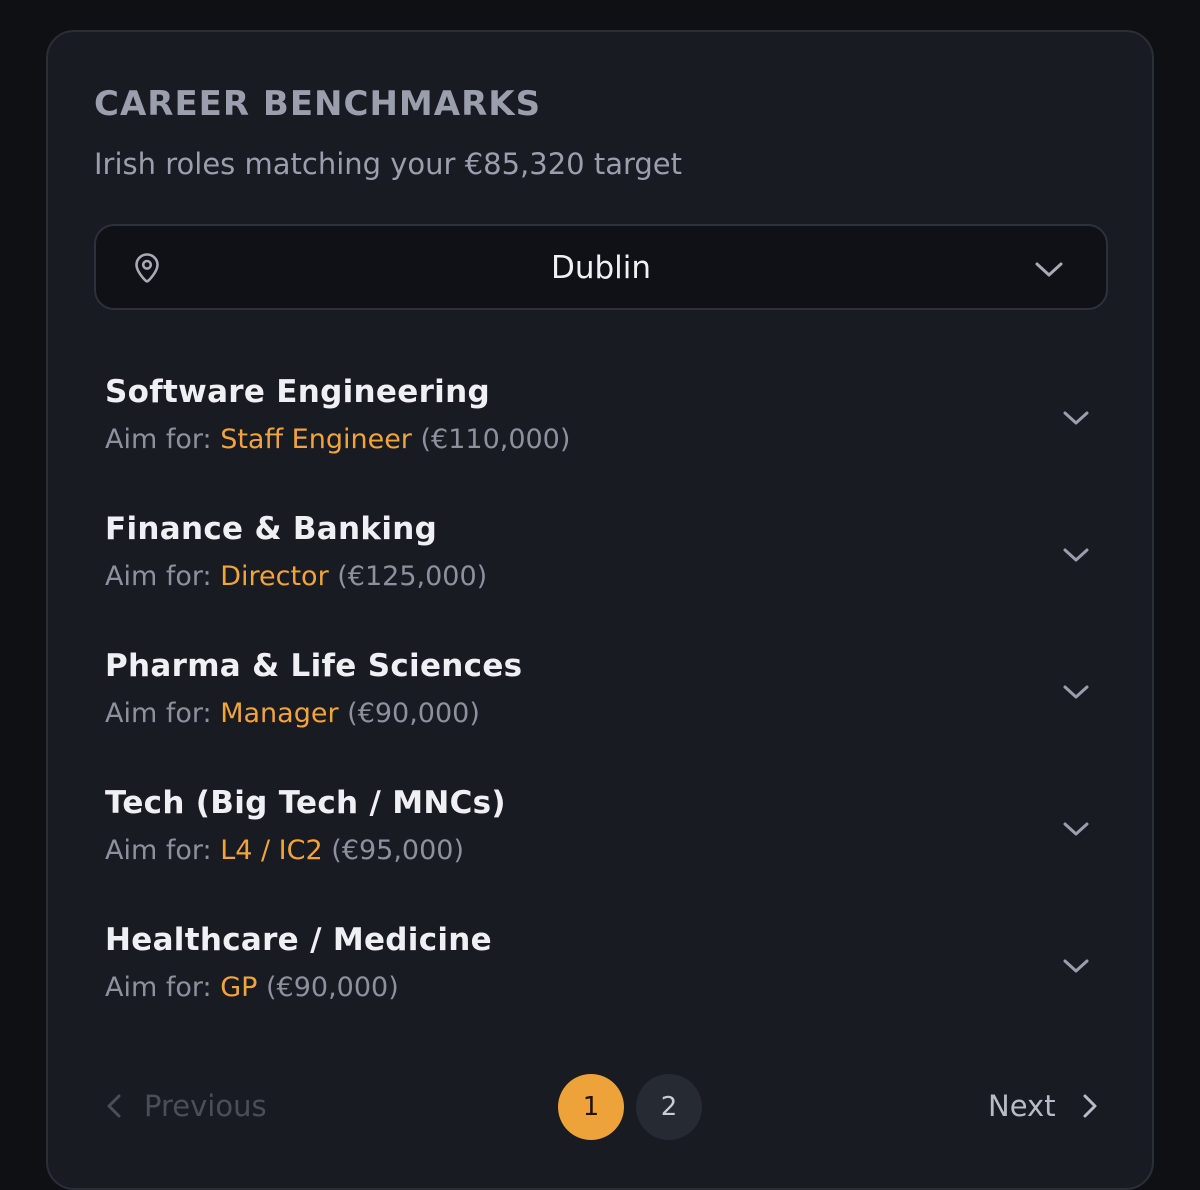  I want to click on card-subtitle: Irish roles matching your €85,320 target, so click(388, 164).